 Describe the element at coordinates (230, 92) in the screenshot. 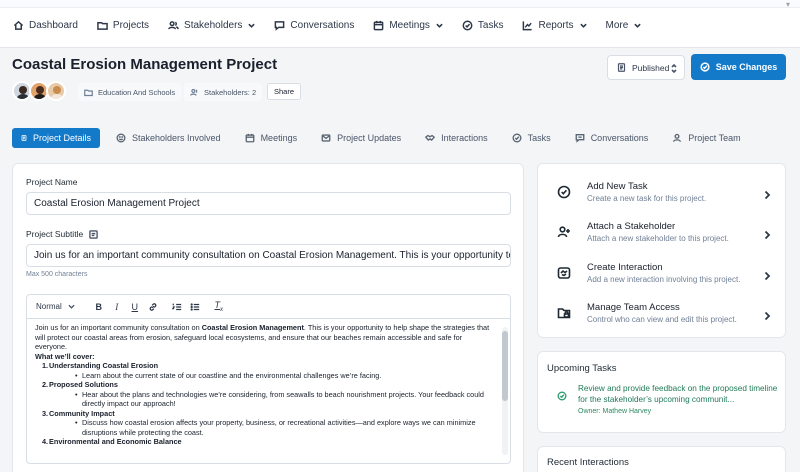

I see `stakeholders-count: Stakeholders: 2` at that location.